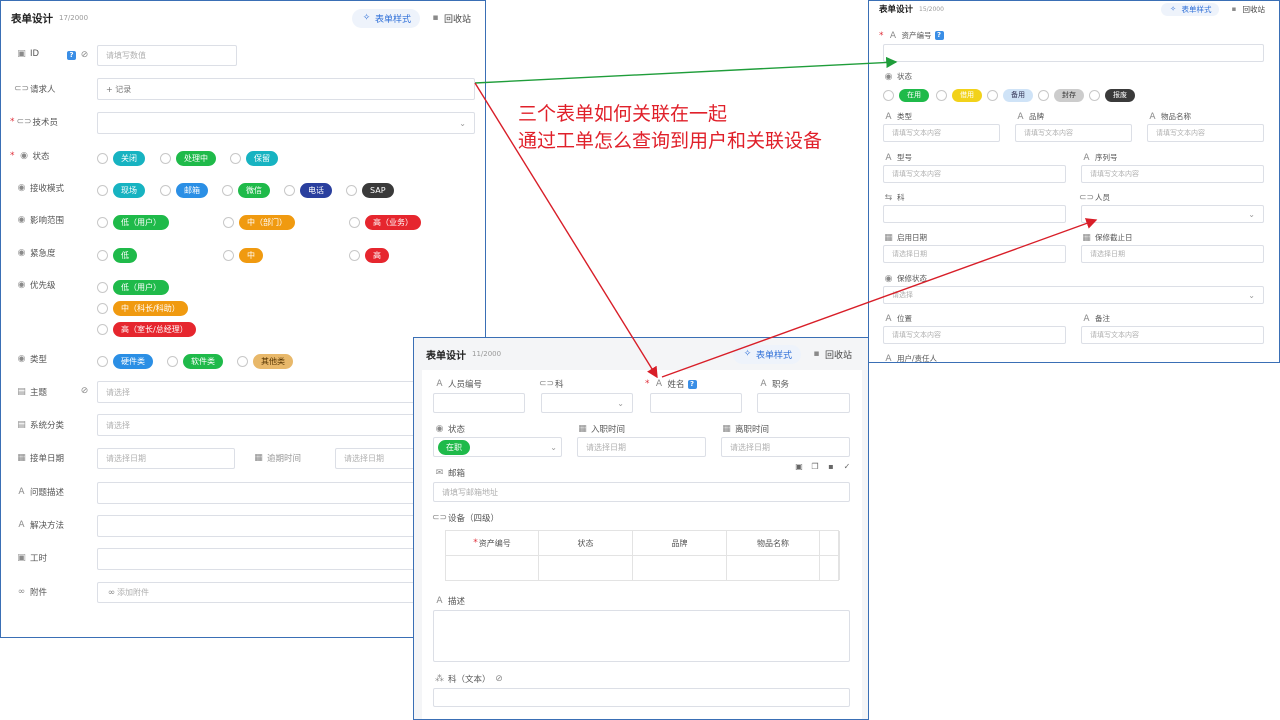  What do you see at coordinates (435, 18) in the screenshot?
I see `trash-icon: ▪` at bounding box center [435, 18].